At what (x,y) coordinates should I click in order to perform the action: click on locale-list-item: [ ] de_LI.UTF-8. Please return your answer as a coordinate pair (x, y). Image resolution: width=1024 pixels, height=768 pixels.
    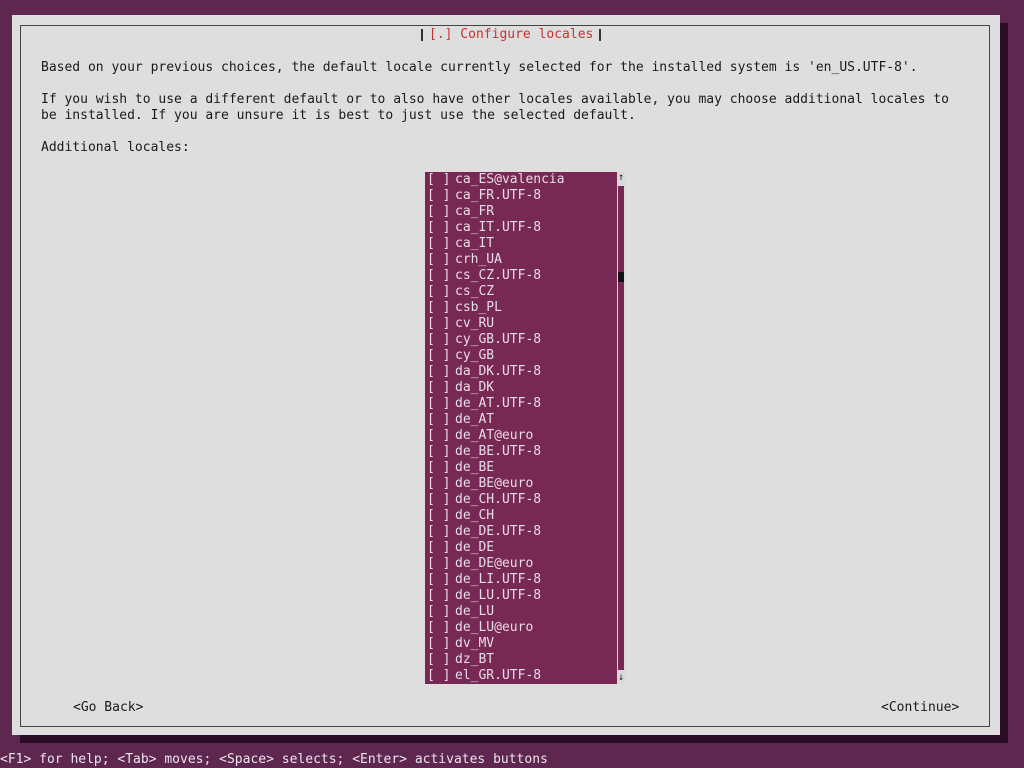
    Looking at the image, I should click on (521, 580).